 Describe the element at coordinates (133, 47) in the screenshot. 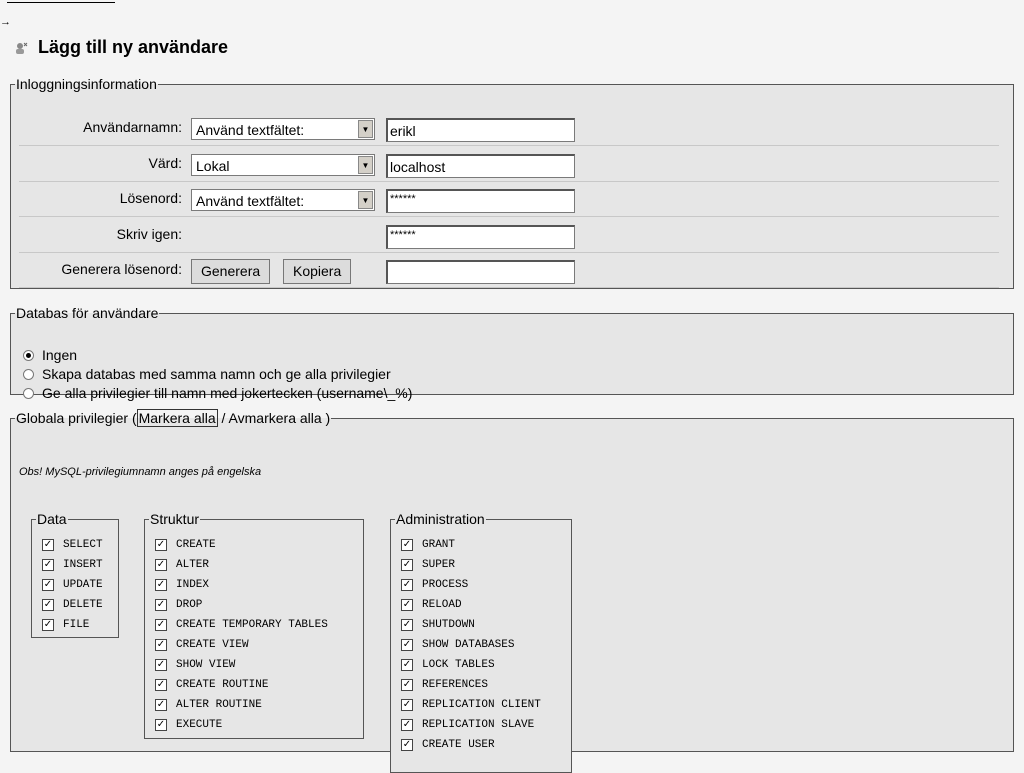

I see `page-title: Lägg till ny användare` at that location.